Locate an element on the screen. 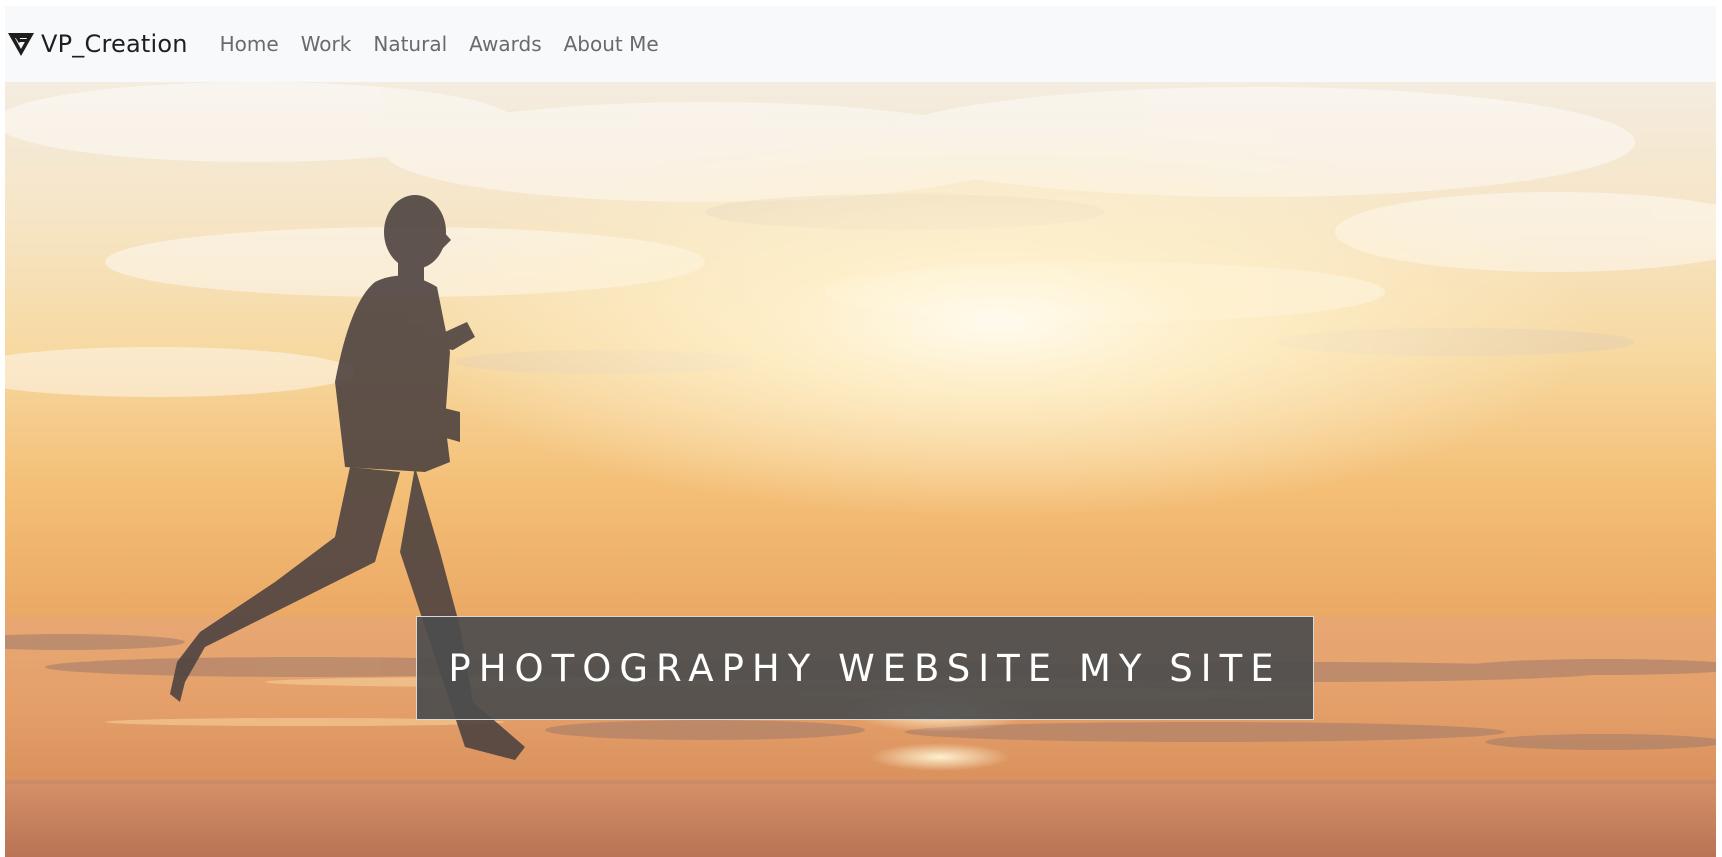 This screenshot has height=857, width=1722. vp-logo-icon is located at coordinates (21, 44).